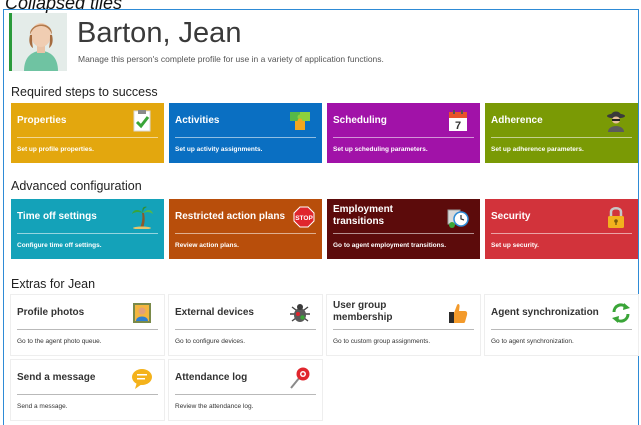 This screenshot has width=641, height=425. I want to click on tile-properties: Properties Set up profile properties., so click(87, 133).